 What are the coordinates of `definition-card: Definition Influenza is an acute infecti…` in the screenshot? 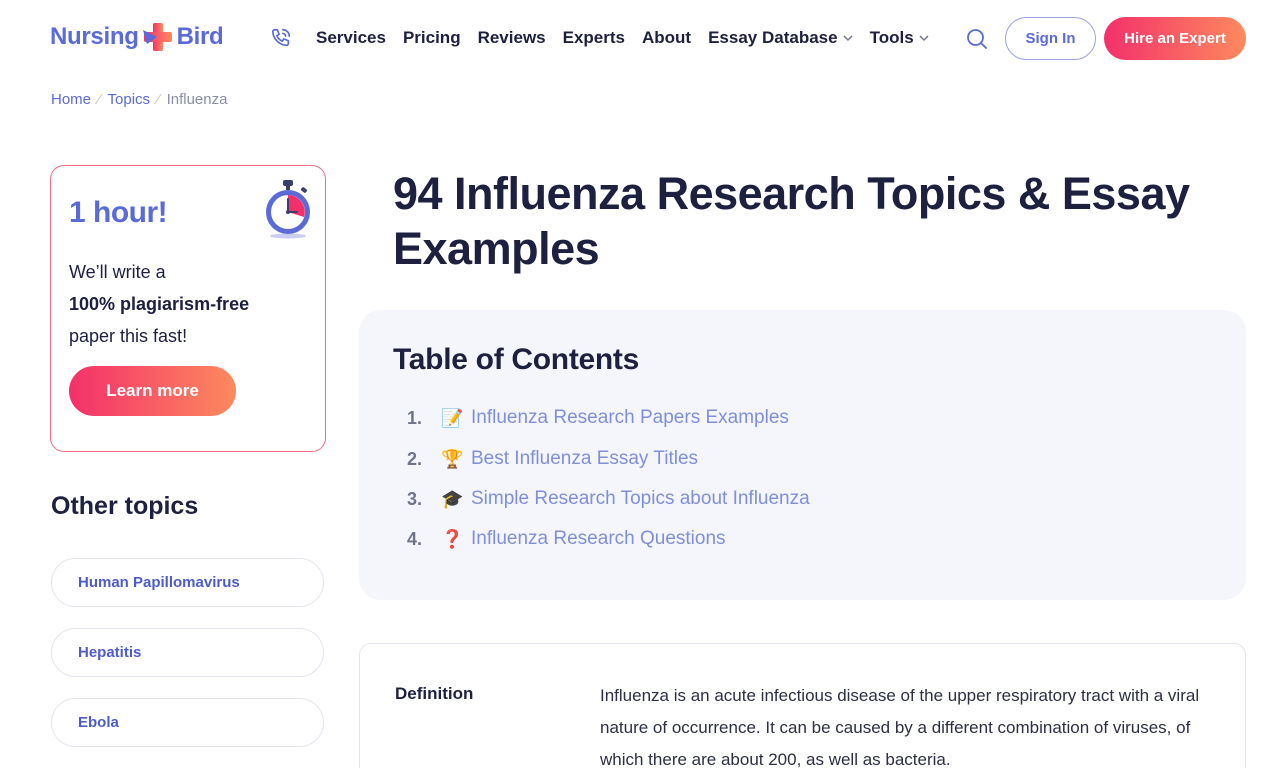 It's located at (802, 705).